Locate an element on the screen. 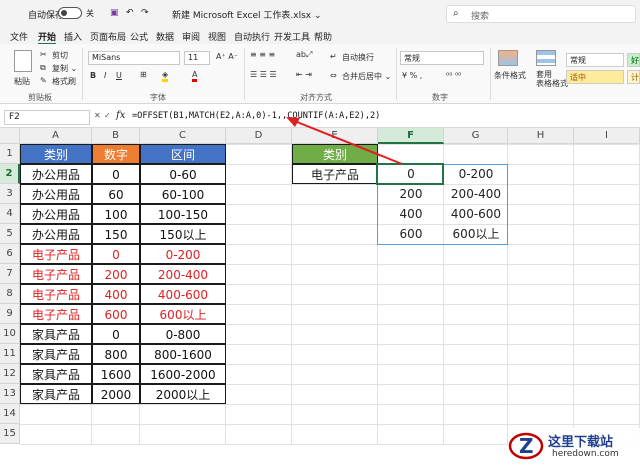  search-input: ⌕ 搜索 is located at coordinates (541, 14).